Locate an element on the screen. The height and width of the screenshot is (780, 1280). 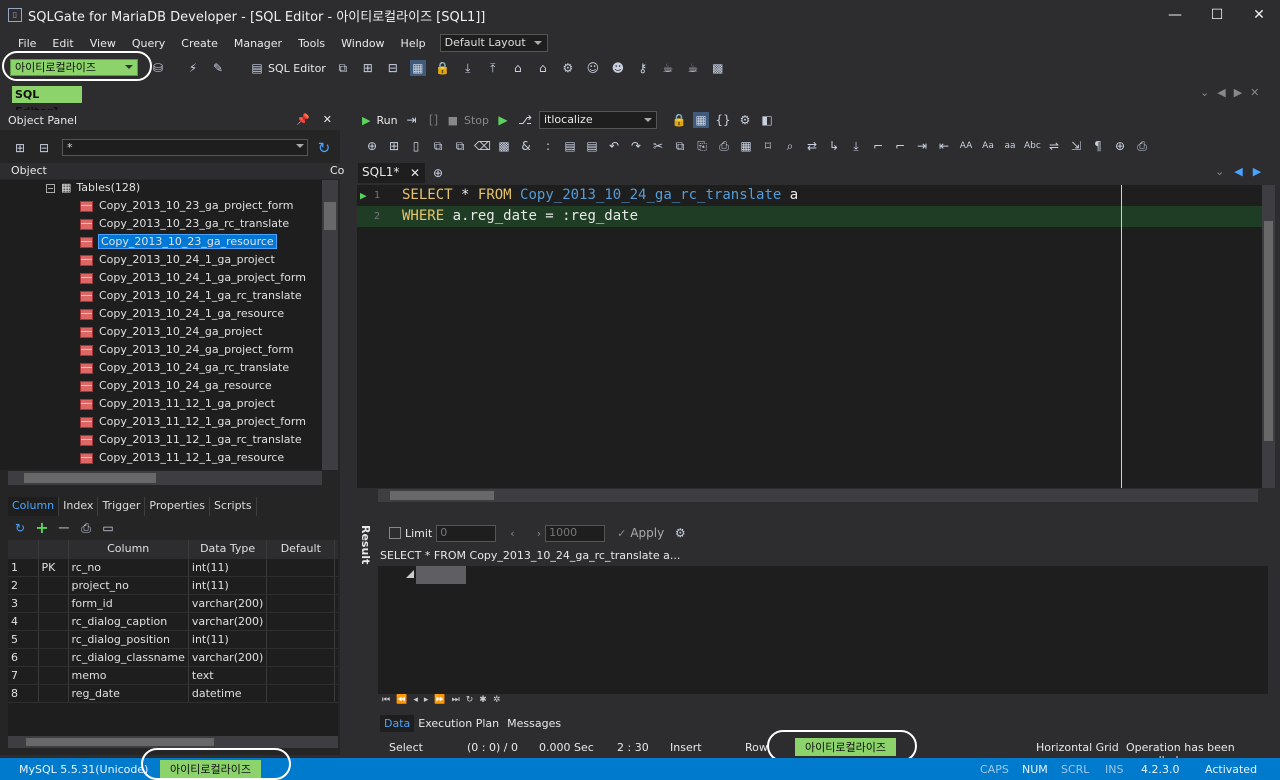
import-icon: ⤒ is located at coordinates (493, 68).